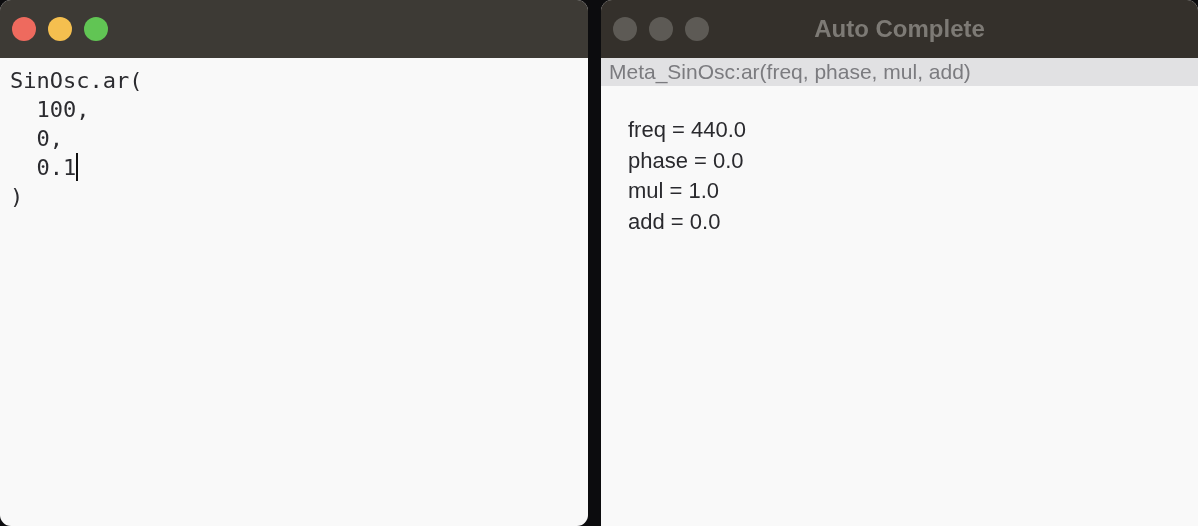  What do you see at coordinates (96, 29) in the screenshot?
I see `zoom-button` at bounding box center [96, 29].